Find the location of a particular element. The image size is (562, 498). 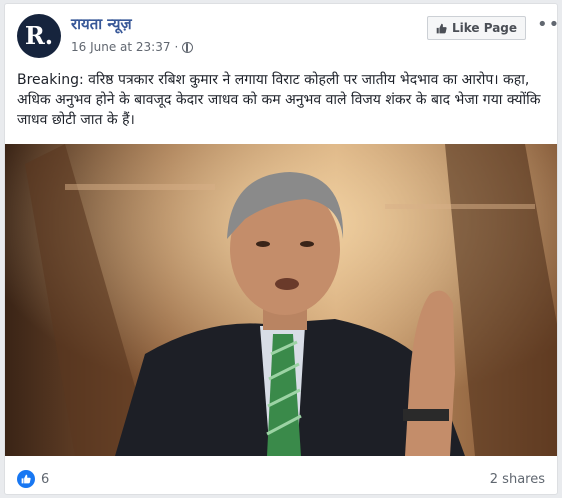

reaction-summary: 6 is located at coordinates (33, 479).